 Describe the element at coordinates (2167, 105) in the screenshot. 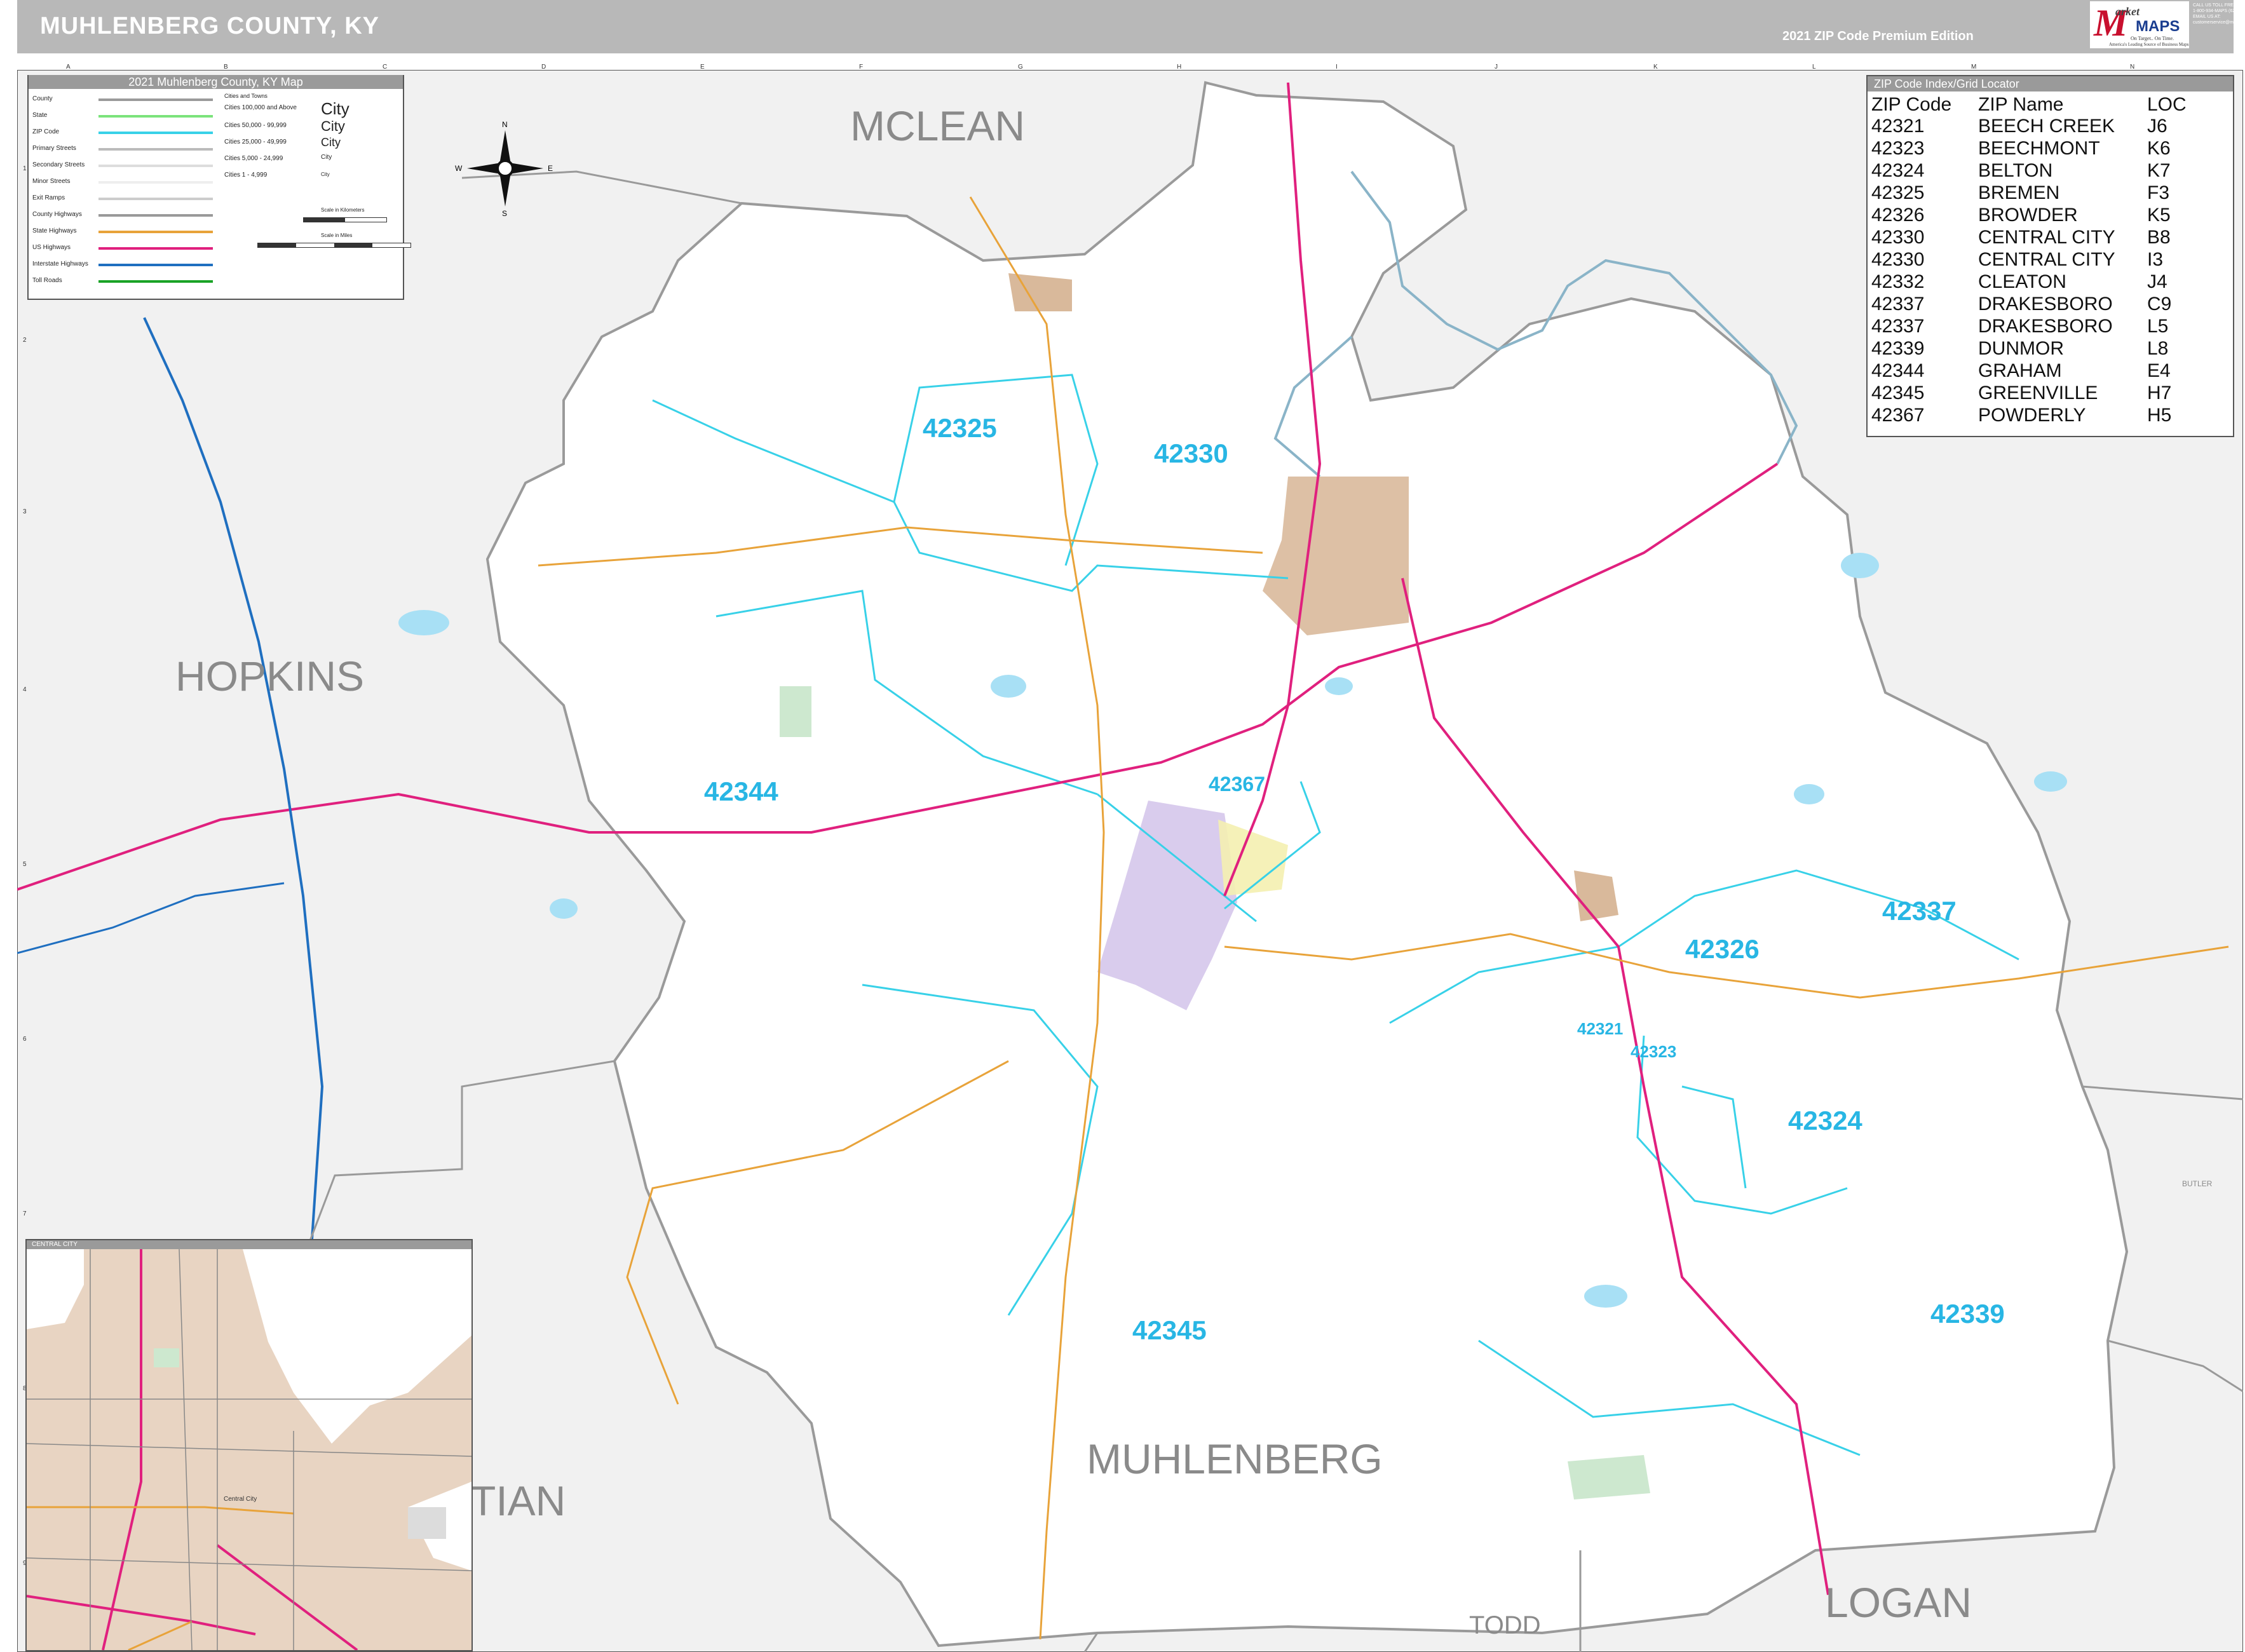

I see `zip-index-header: LOC` at that location.